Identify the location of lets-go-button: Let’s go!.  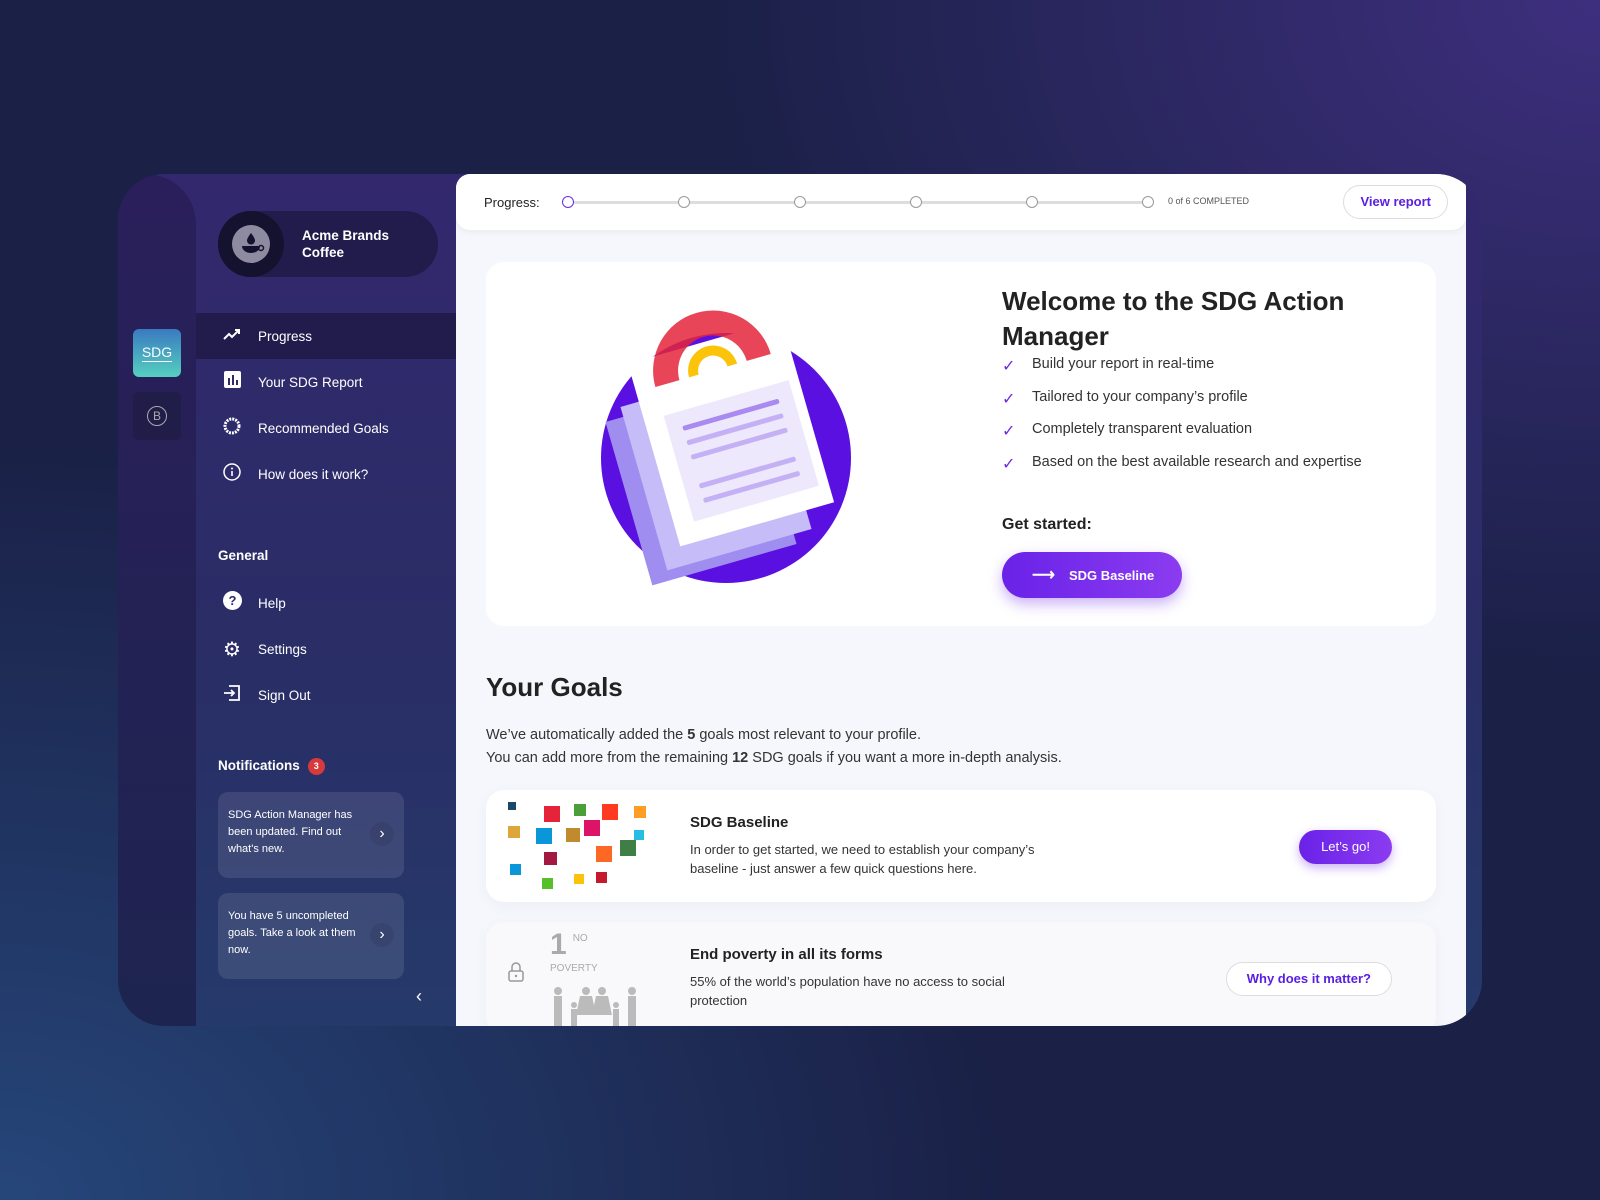
(1345, 847).